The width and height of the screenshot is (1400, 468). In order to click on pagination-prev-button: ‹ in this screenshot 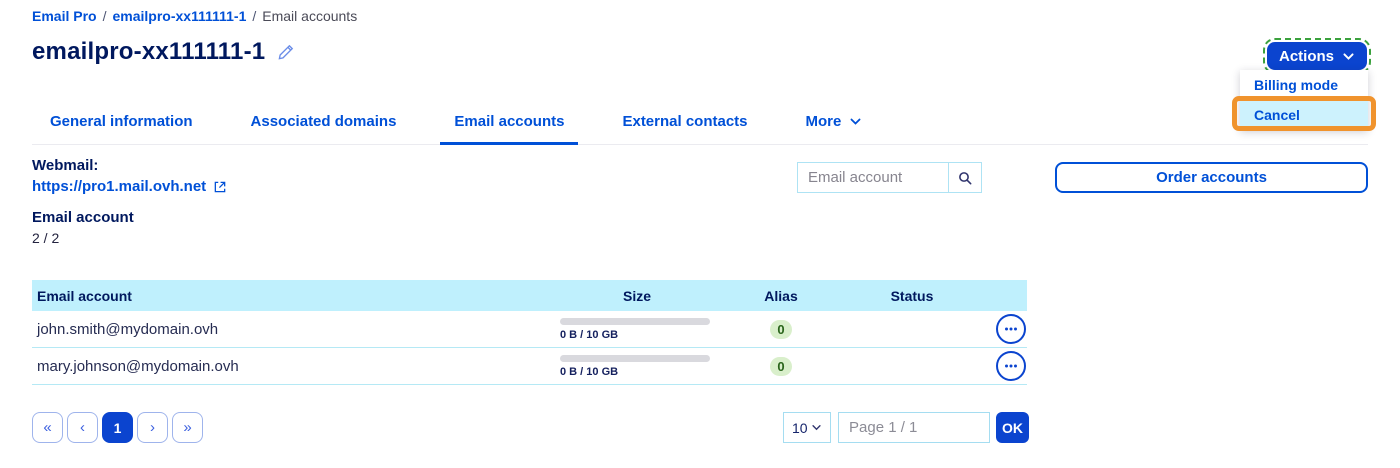, I will do `click(82, 427)`.